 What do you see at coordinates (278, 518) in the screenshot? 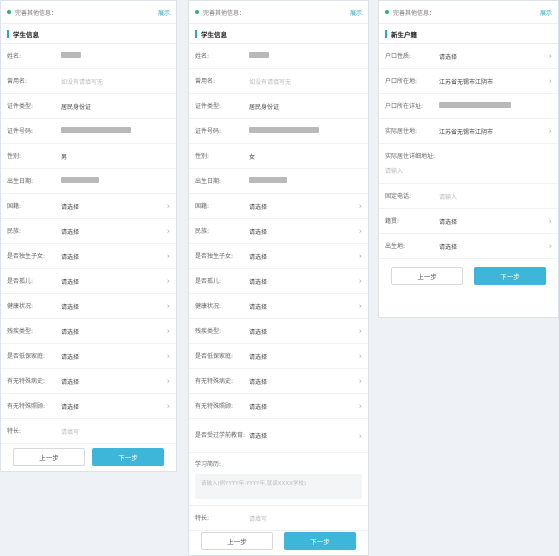
I see `form-row-special: 特长: 请填写` at bounding box center [278, 518].